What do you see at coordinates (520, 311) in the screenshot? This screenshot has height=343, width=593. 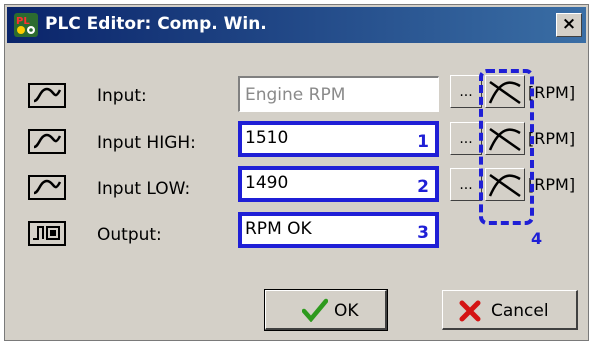 I see `cancel-label: Cancel` at bounding box center [520, 311].